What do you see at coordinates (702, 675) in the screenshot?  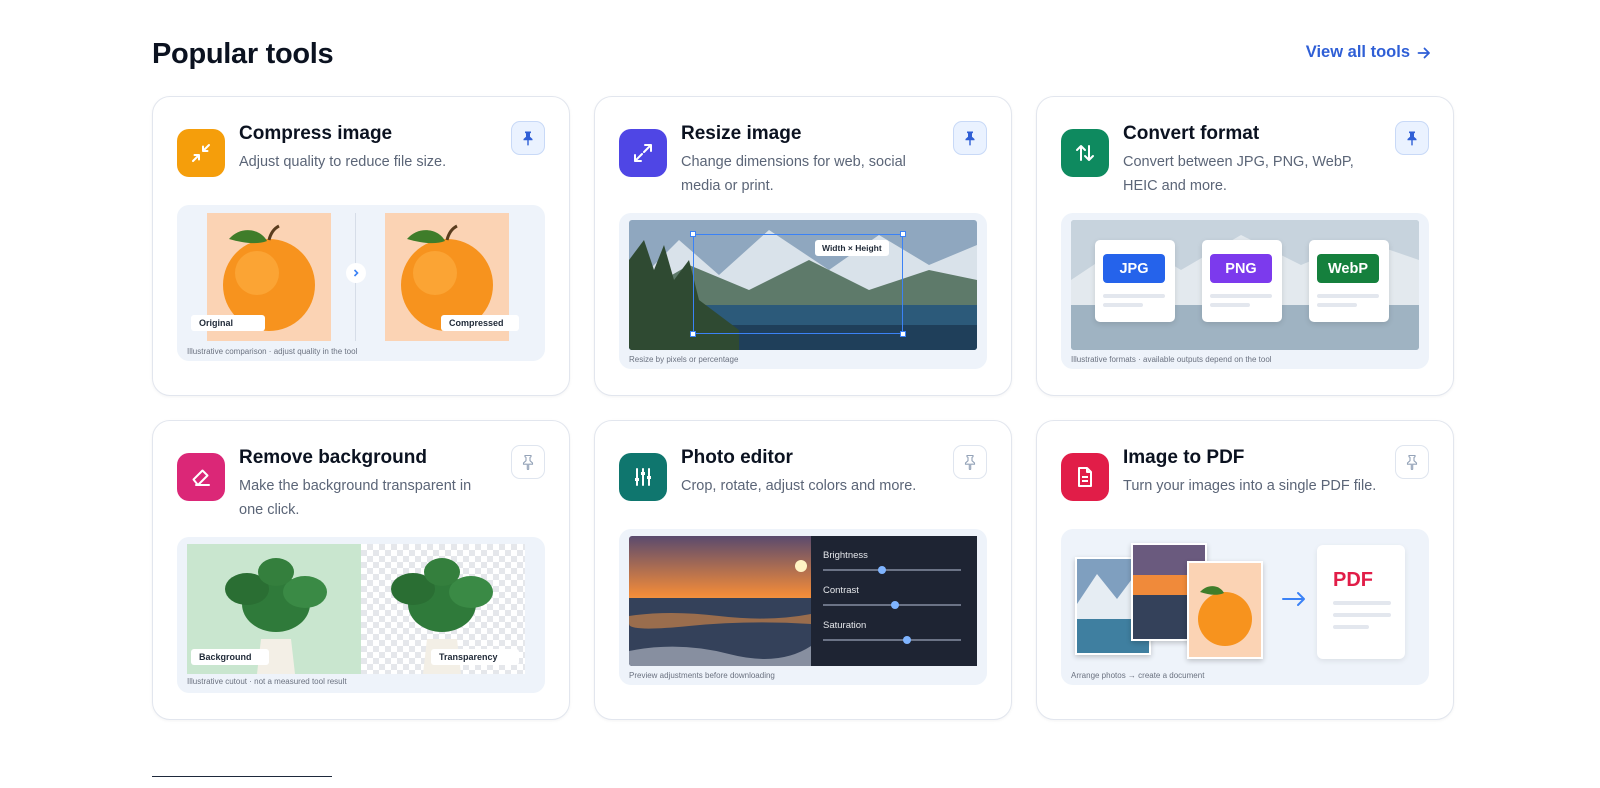 I see `preview-caption: Preview adjustments before downloading` at bounding box center [702, 675].